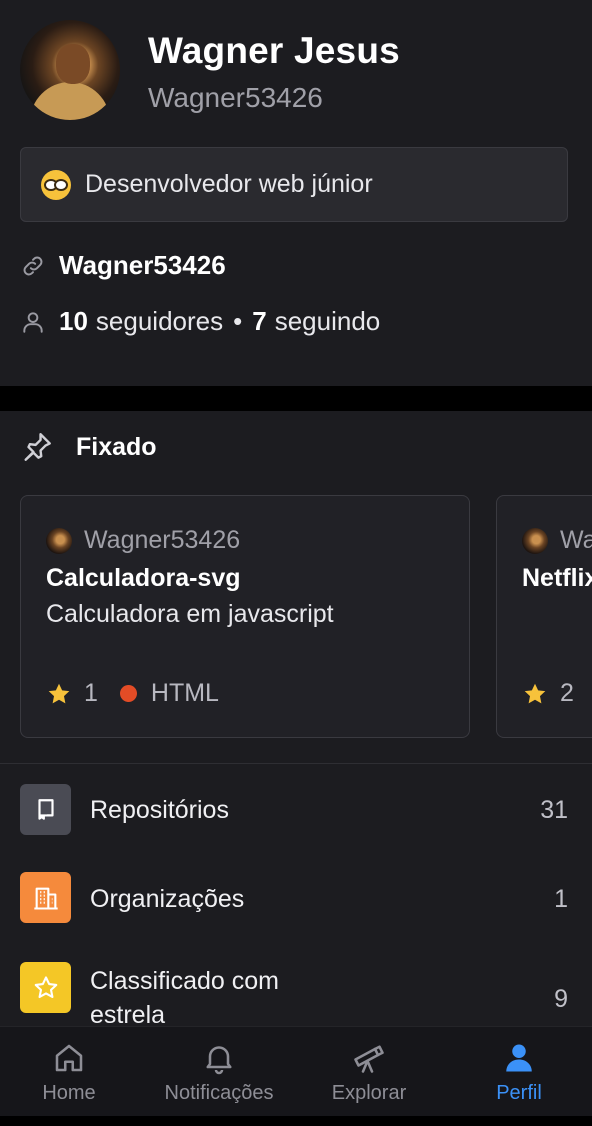 Image resolution: width=592 pixels, height=1126 pixels. Describe the element at coordinates (567, 693) in the screenshot. I see `star-count: 2` at that location.